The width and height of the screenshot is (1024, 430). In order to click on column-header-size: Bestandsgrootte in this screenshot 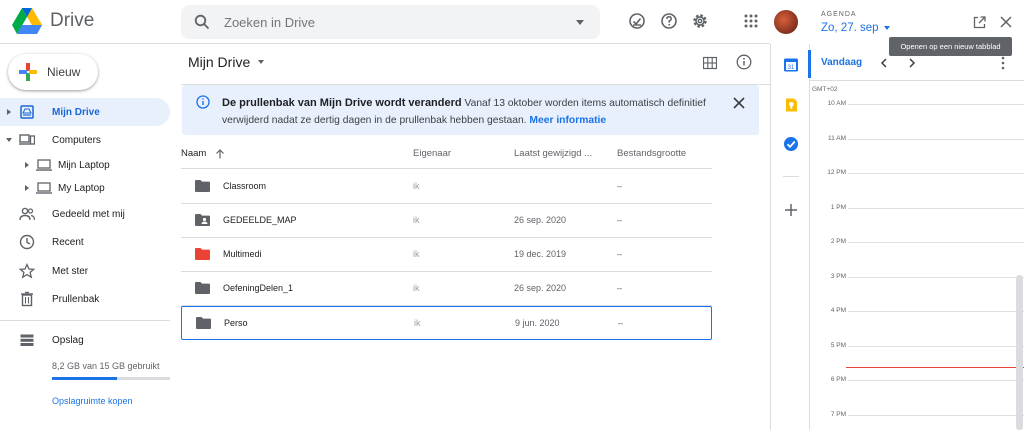, I will do `click(651, 153)`.